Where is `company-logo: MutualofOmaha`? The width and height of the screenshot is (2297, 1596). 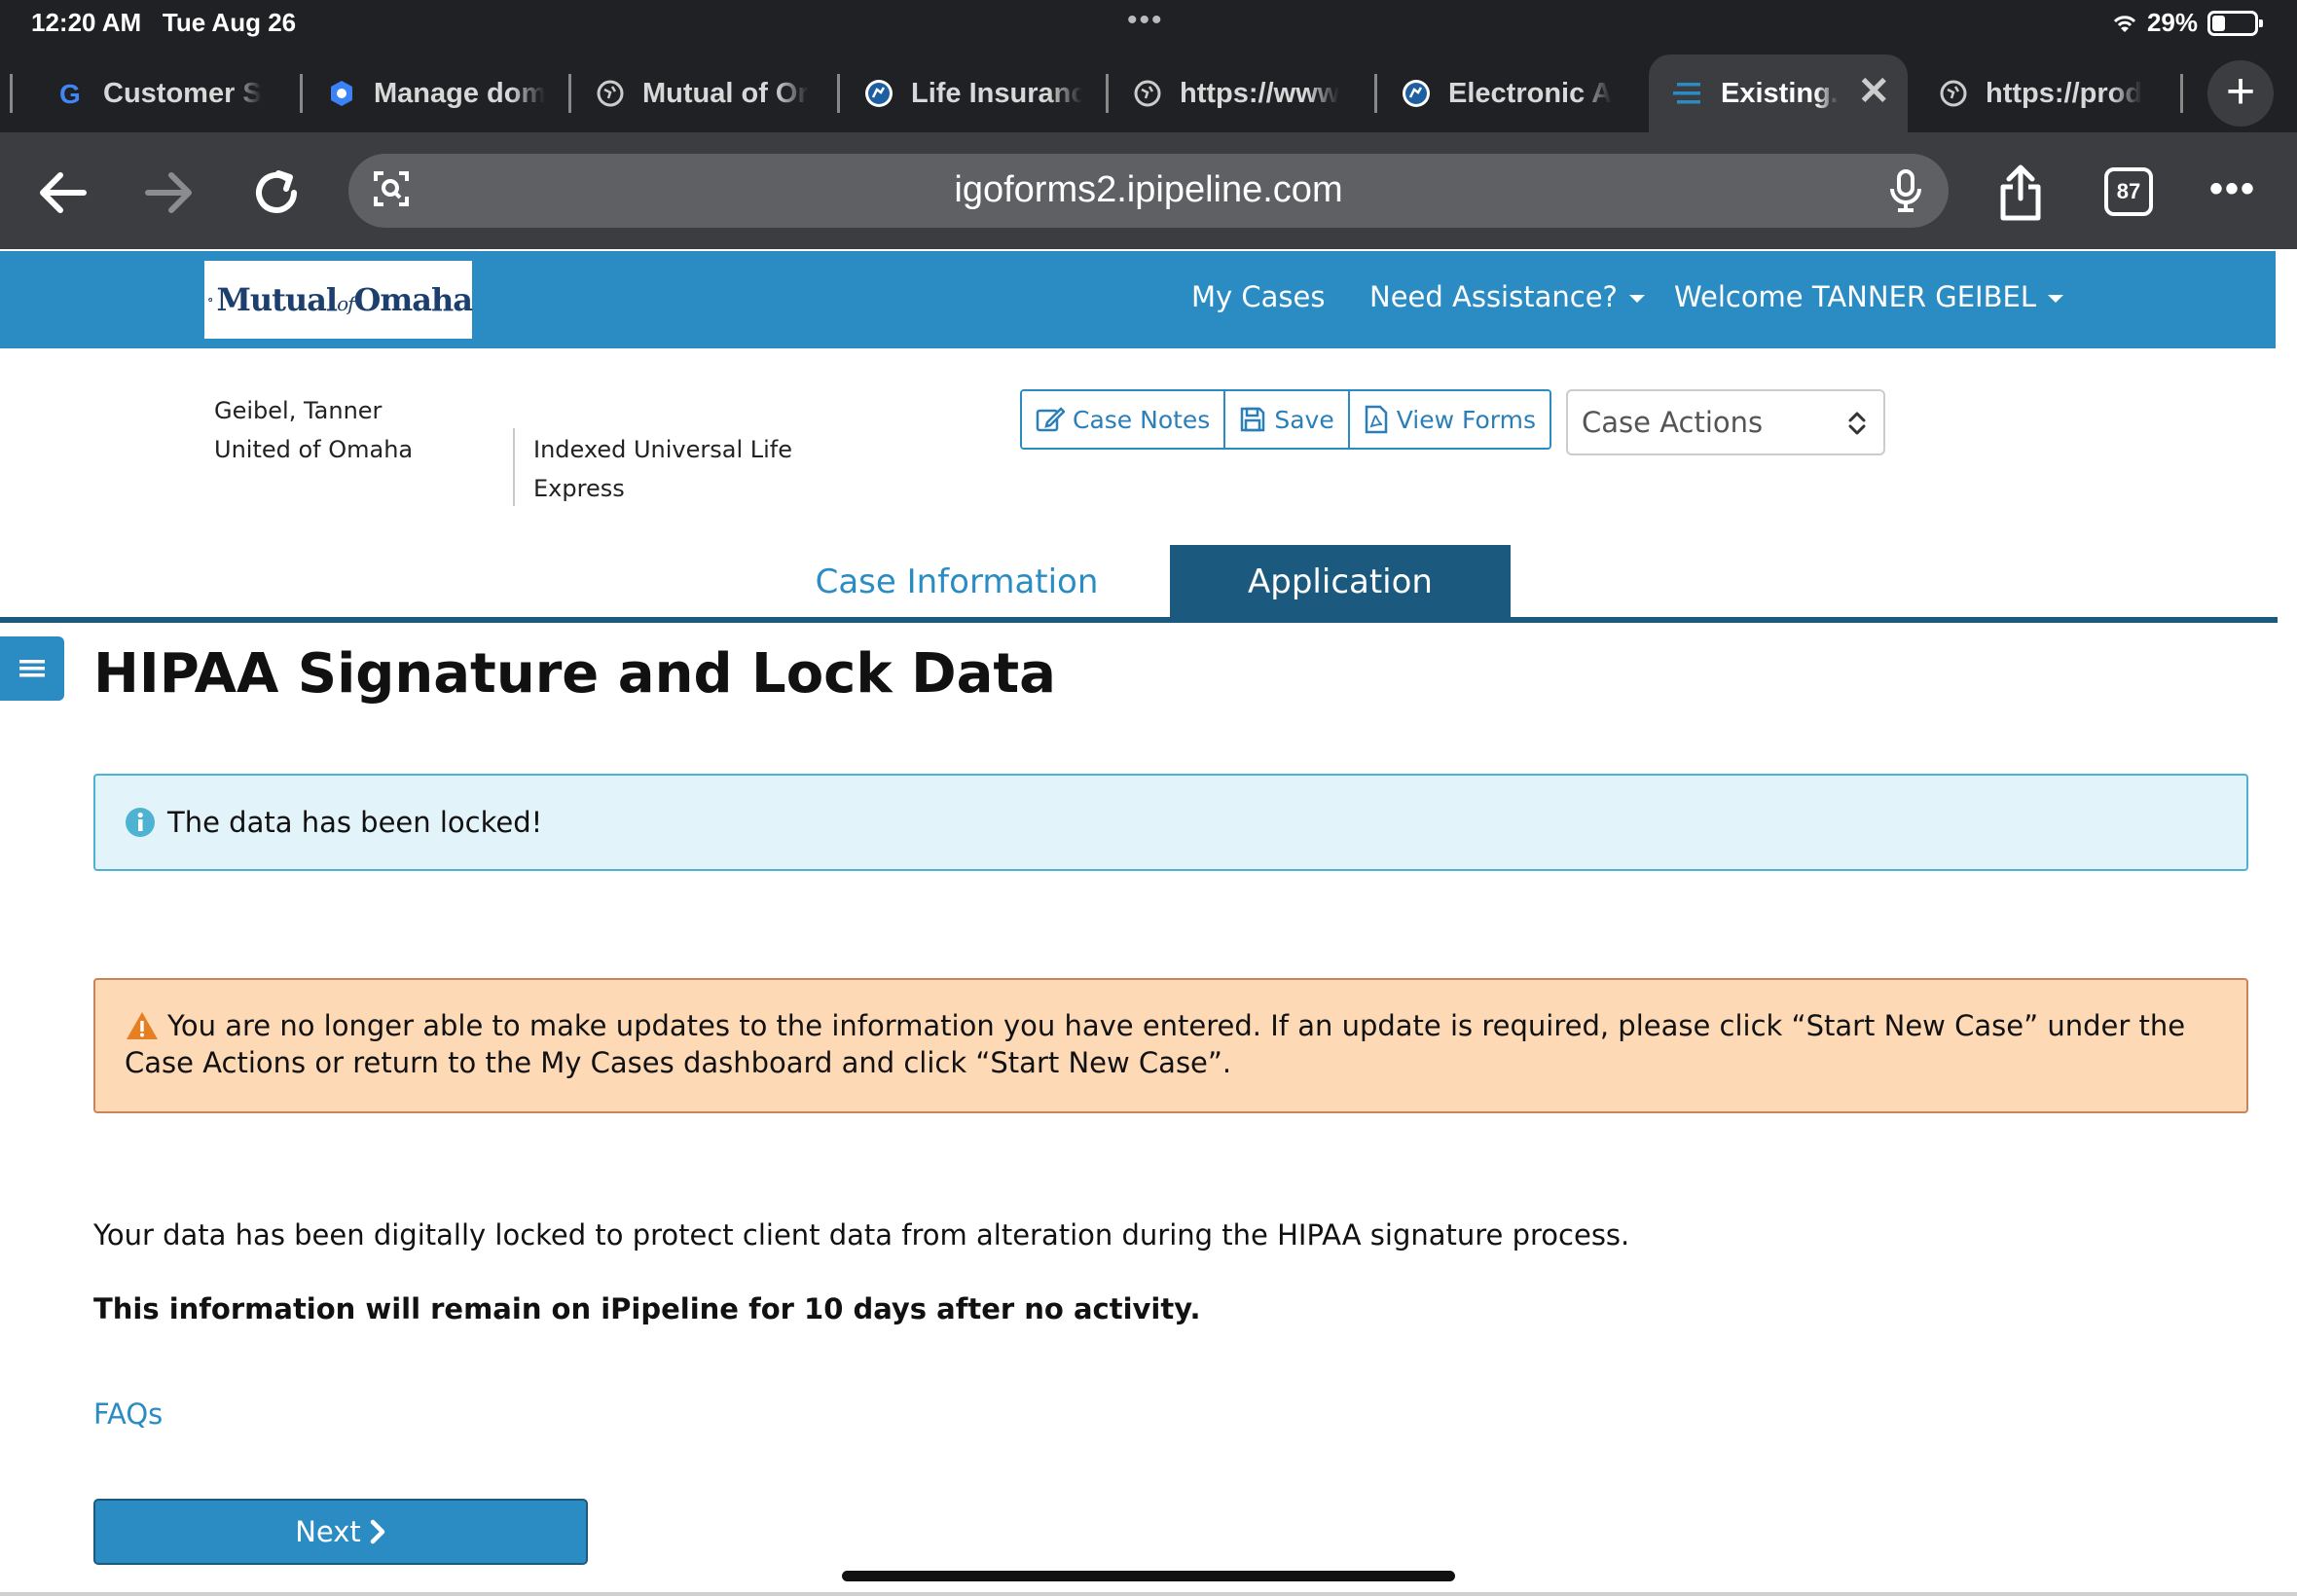
company-logo: MutualofOmaha is located at coordinates (338, 300).